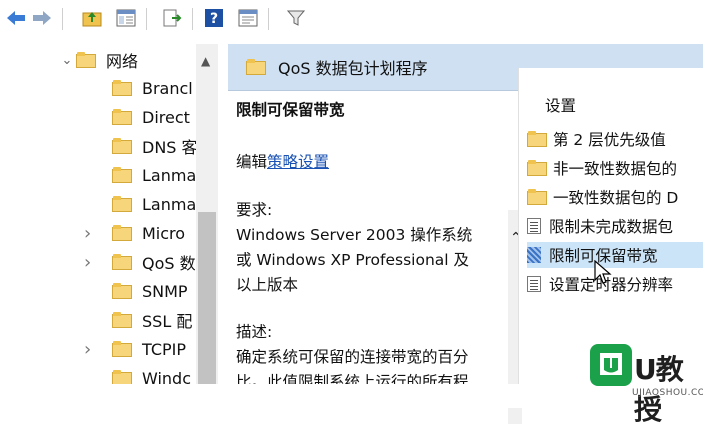 The width and height of the screenshot is (703, 428). What do you see at coordinates (167, 321) in the screenshot?
I see `tree-item-label: SSL 配` at bounding box center [167, 321].